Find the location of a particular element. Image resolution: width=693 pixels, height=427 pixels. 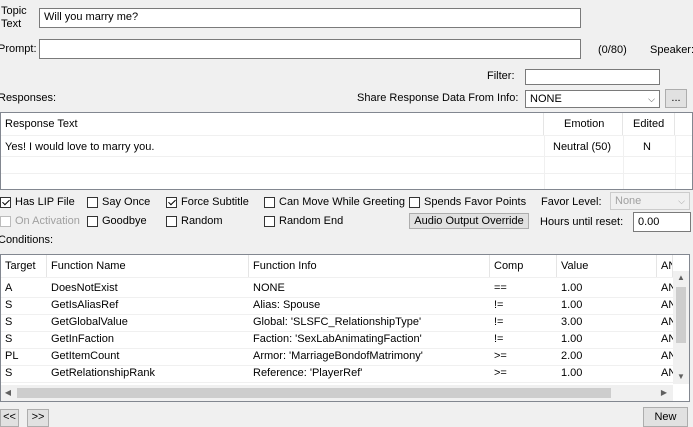

function-info-cell: Alias: Spouse is located at coordinates (287, 305).